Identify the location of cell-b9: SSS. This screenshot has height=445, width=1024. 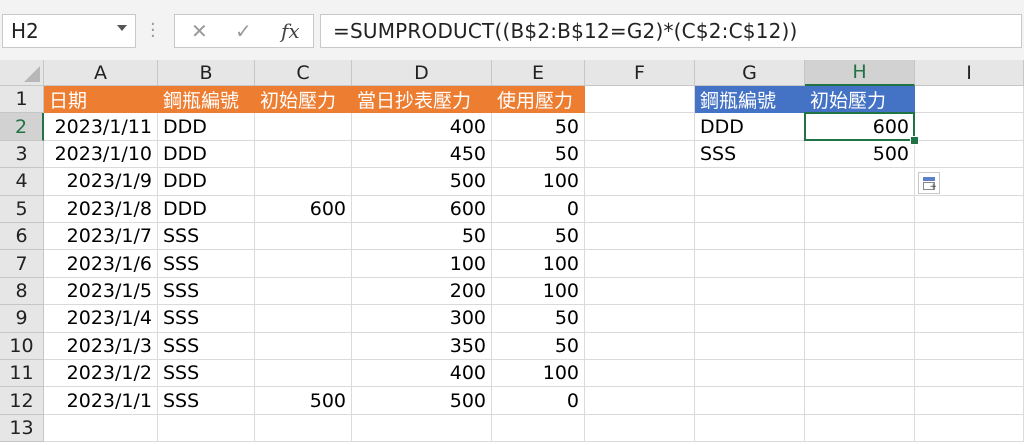
(206, 319).